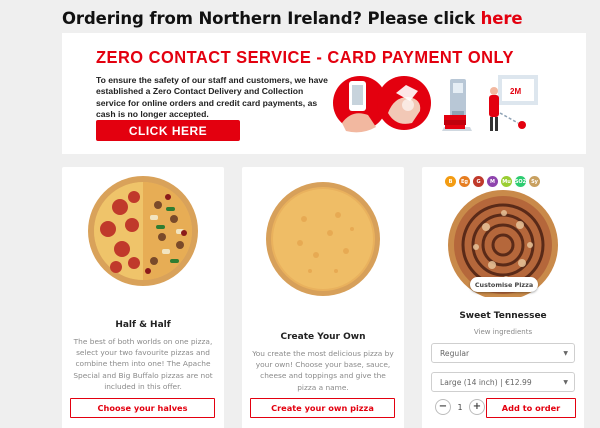 This screenshot has height=428, width=600. I want to click on promo-distance-marker: 2M, so click(515, 91).